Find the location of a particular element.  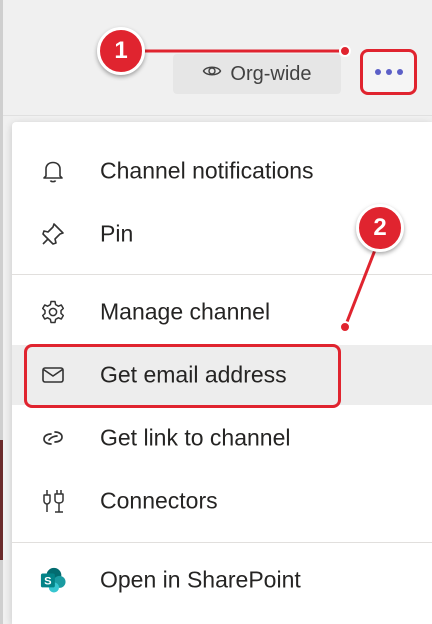

link-icon is located at coordinates (53, 438).